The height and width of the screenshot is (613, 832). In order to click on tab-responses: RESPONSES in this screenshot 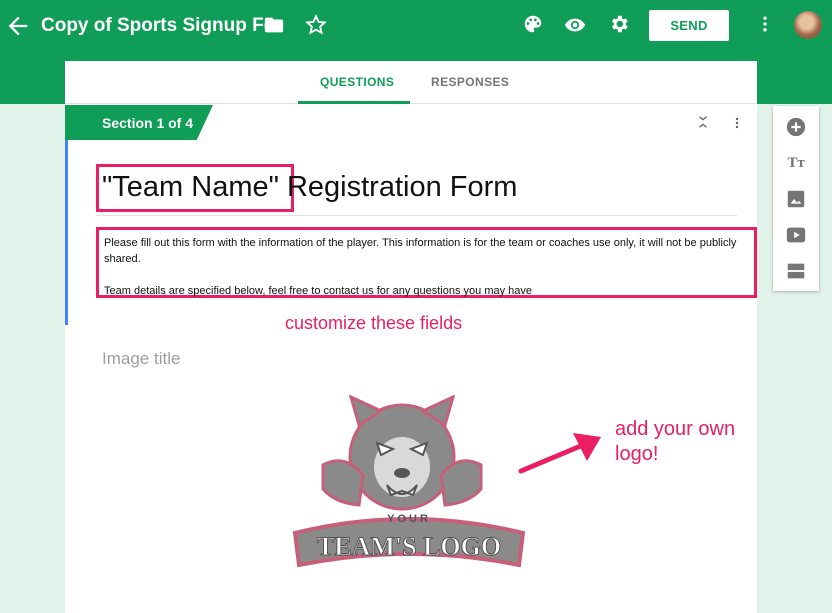, I will do `click(470, 82)`.